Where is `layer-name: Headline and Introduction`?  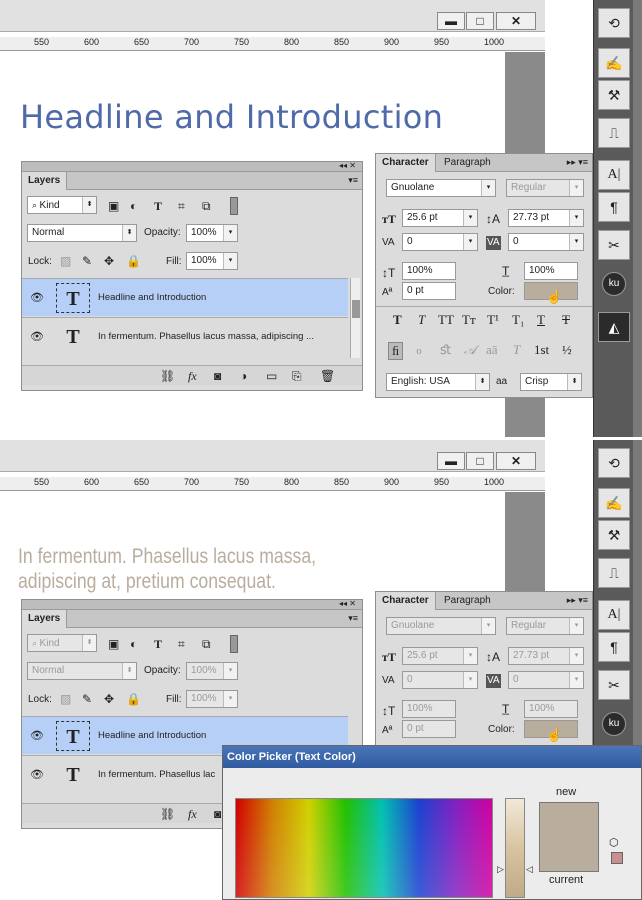
layer-name: Headline and Introduction is located at coordinates (152, 297).